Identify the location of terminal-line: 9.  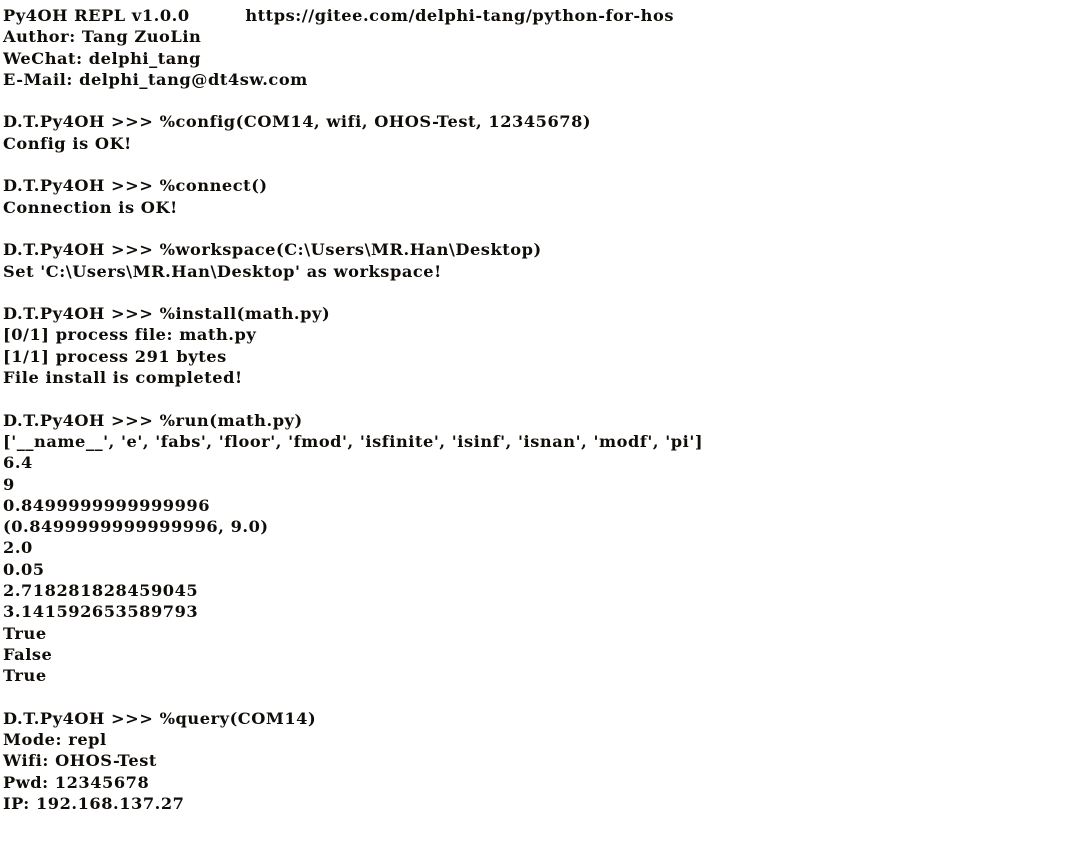
(9, 484).